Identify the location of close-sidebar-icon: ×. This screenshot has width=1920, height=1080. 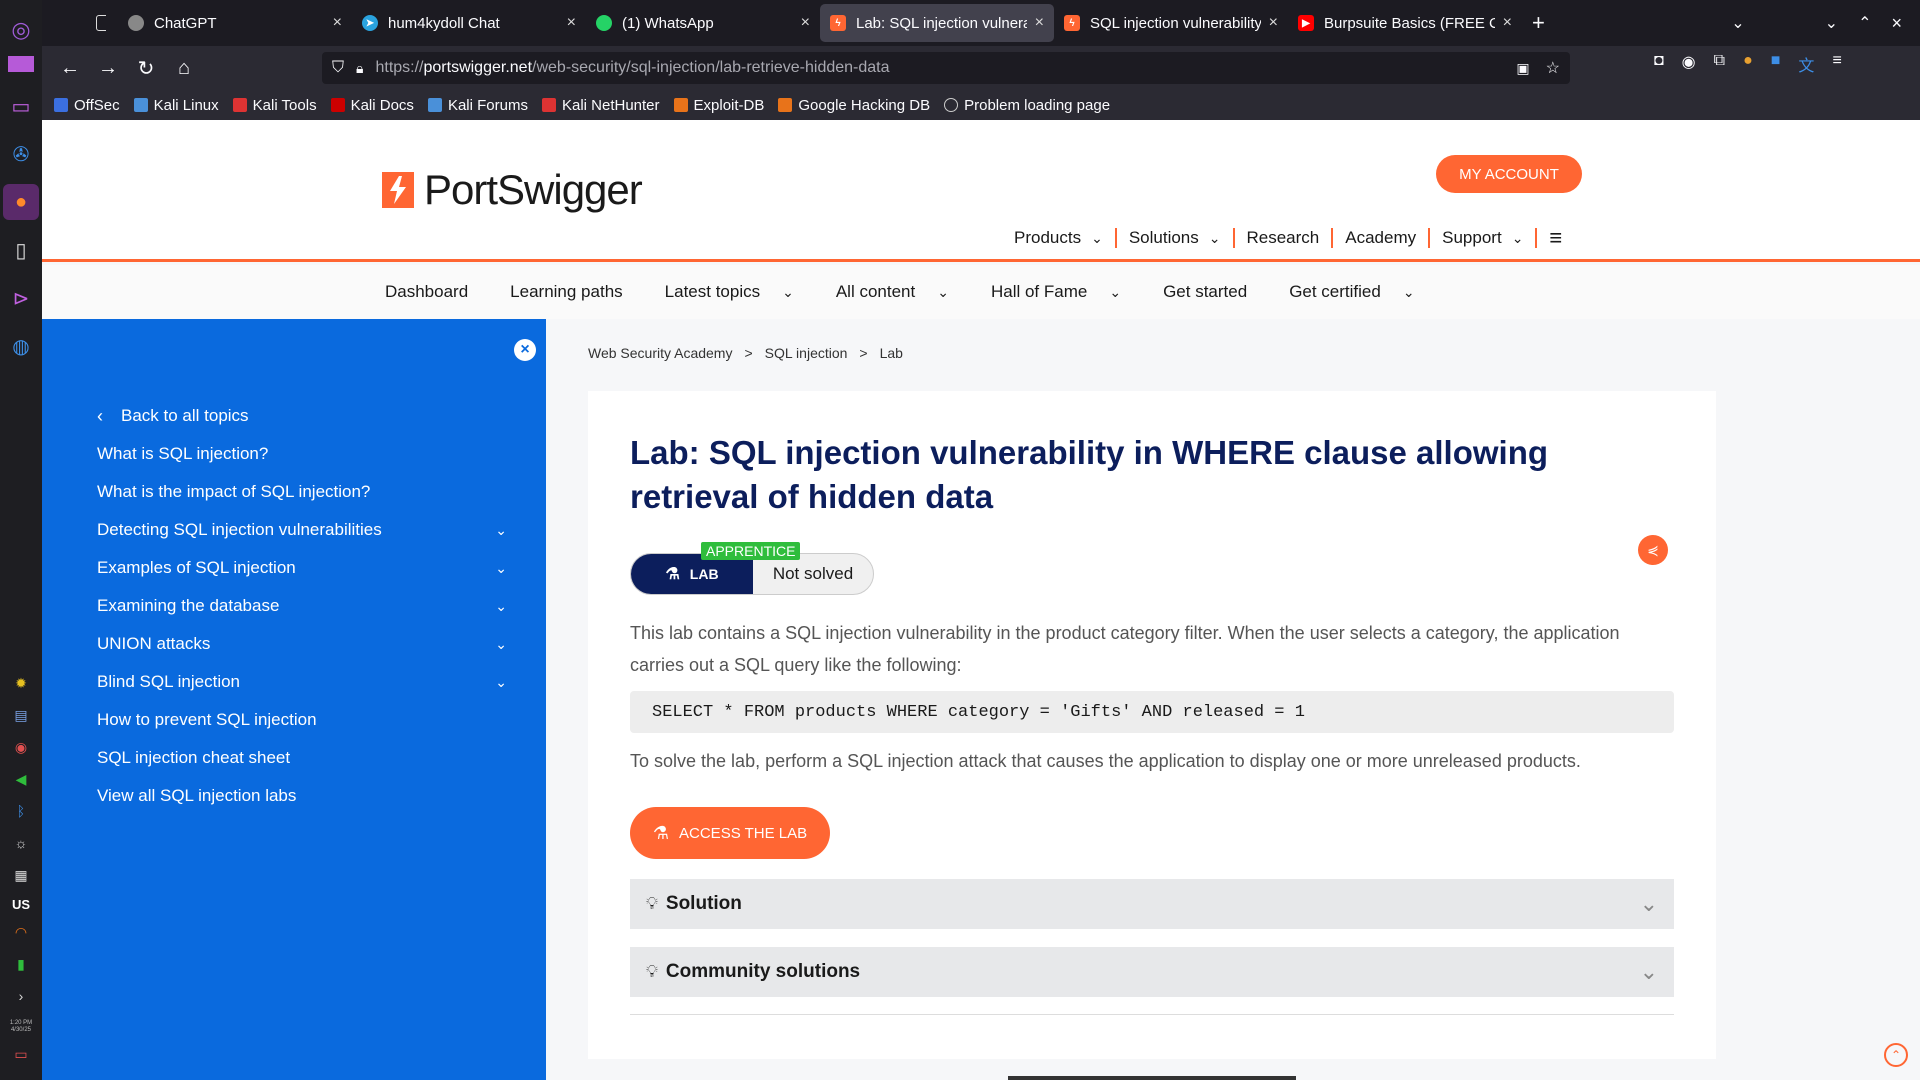
(525, 350).